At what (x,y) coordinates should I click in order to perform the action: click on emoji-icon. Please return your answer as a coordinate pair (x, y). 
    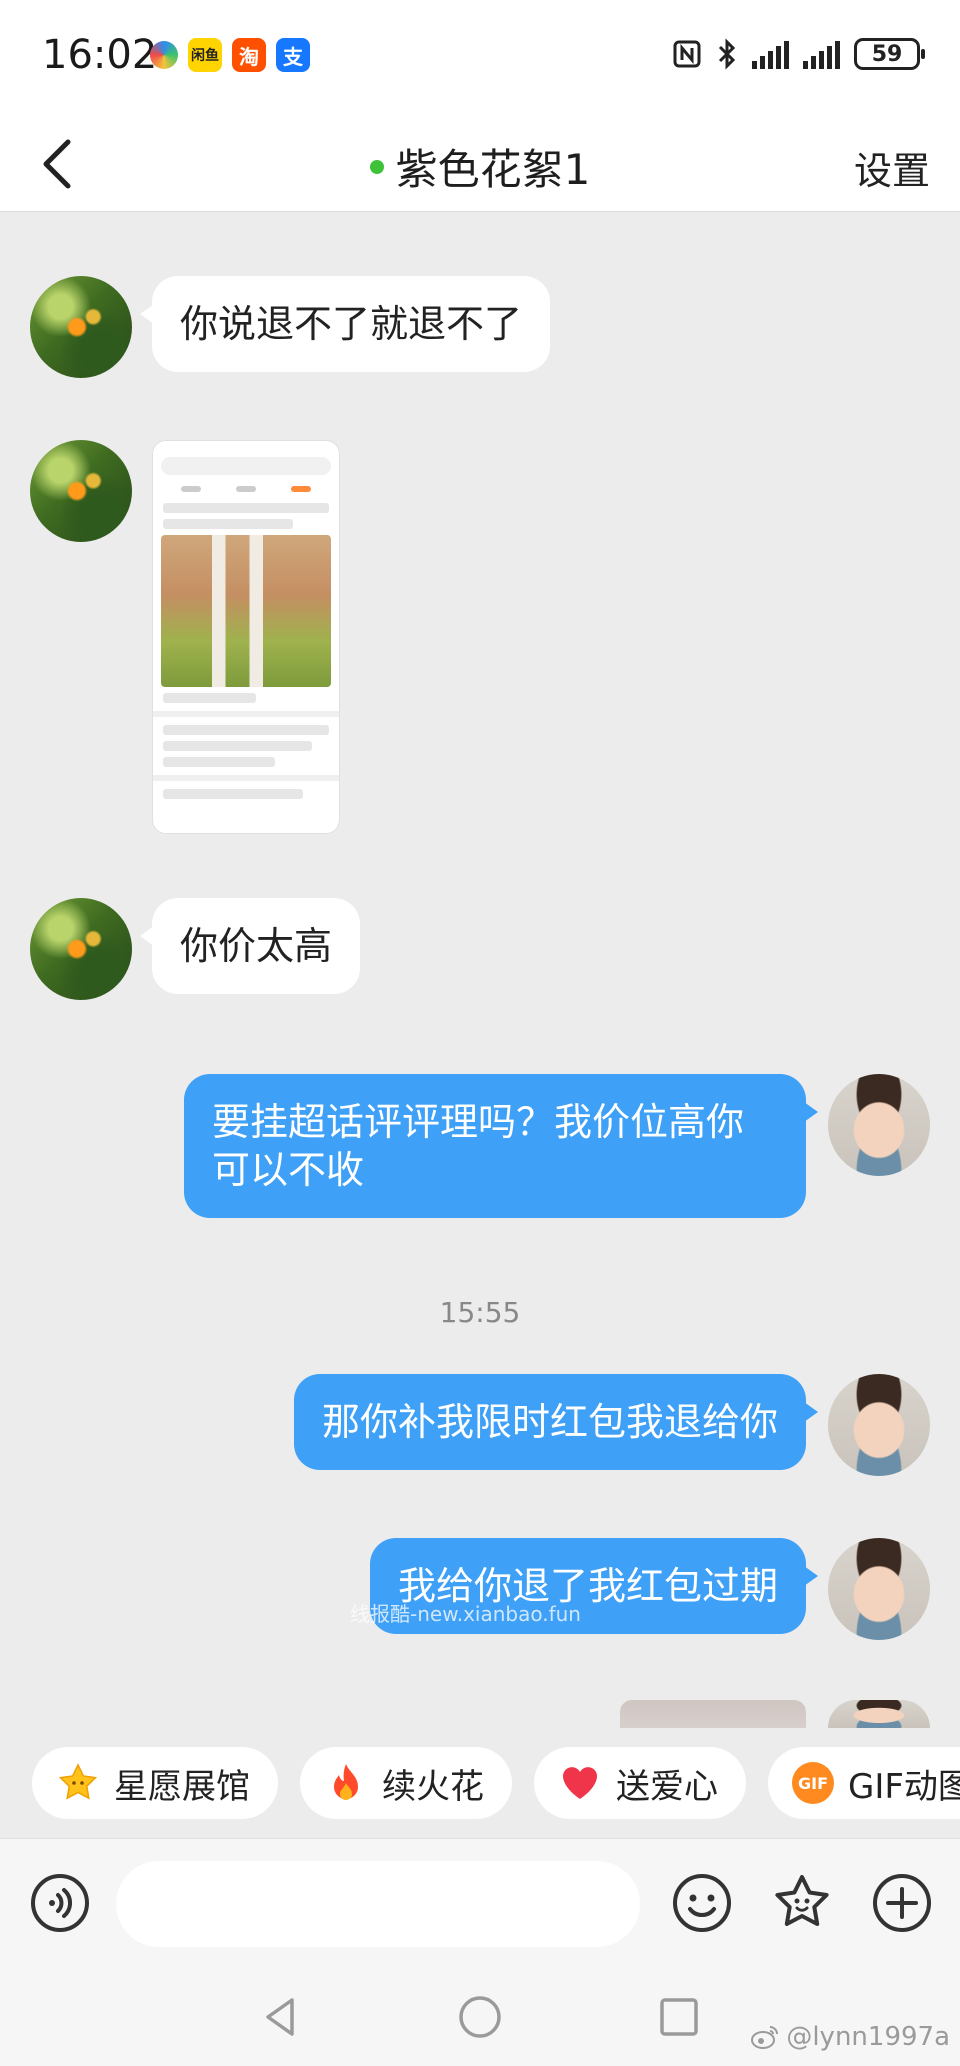
    Looking at the image, I should click on (702, 1903).